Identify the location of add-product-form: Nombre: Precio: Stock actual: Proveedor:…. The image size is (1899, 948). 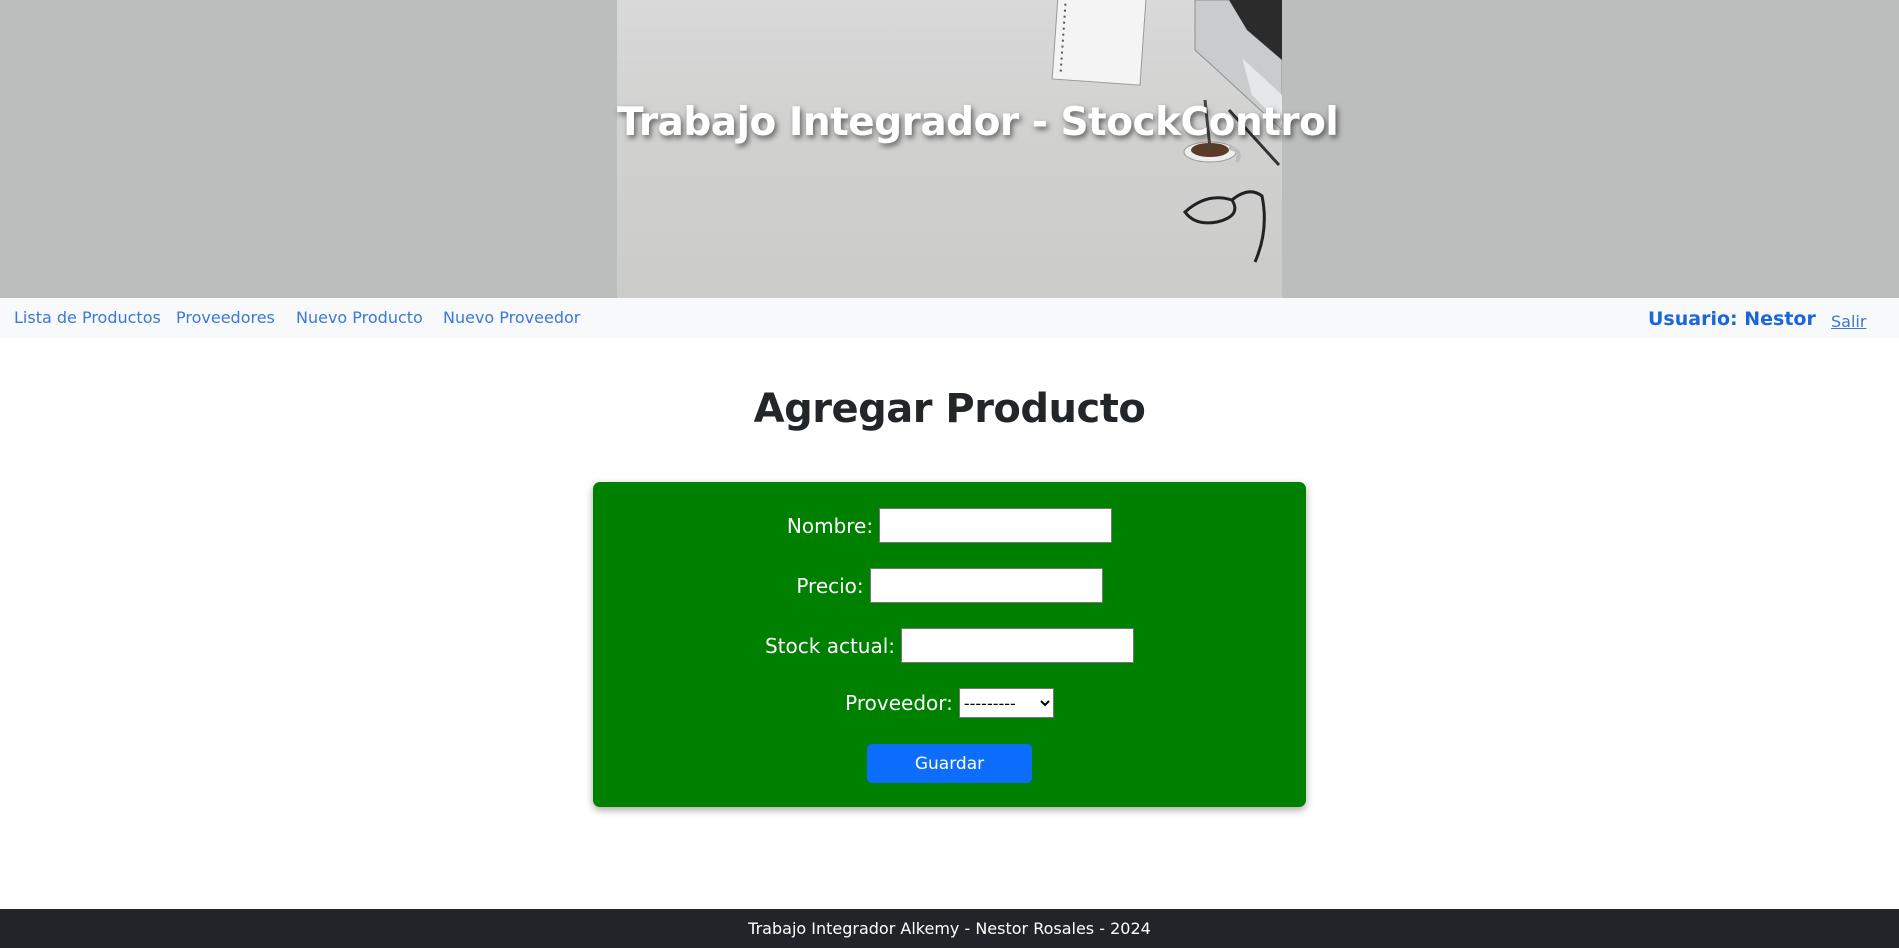
(949, 644).